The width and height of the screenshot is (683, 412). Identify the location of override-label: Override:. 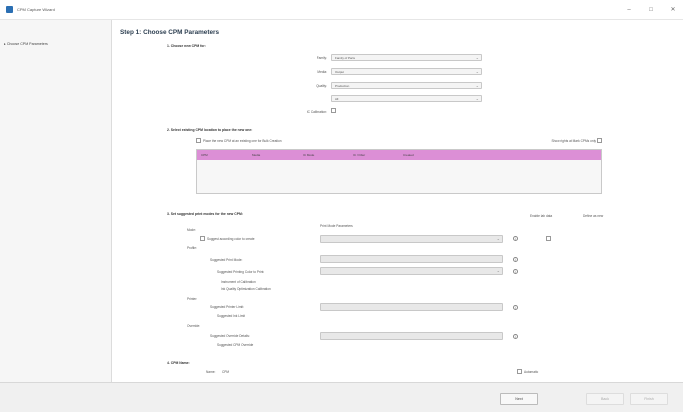
(194, 326).